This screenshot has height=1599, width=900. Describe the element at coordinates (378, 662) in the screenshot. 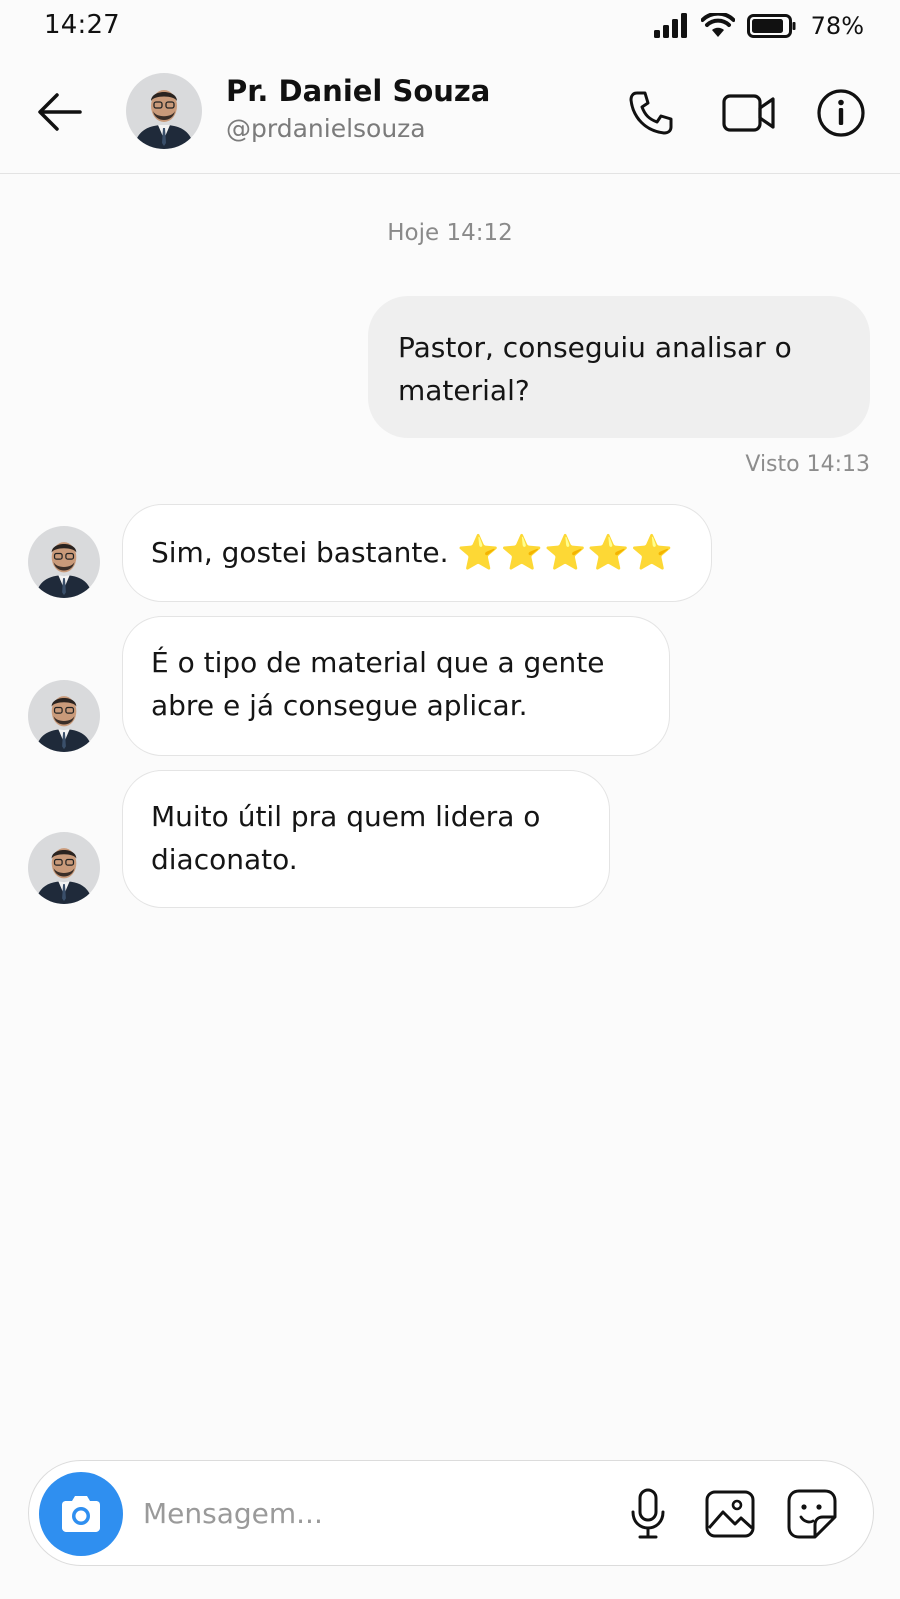

I see `message-text-line: É o tipo de material que a gente` at that location.